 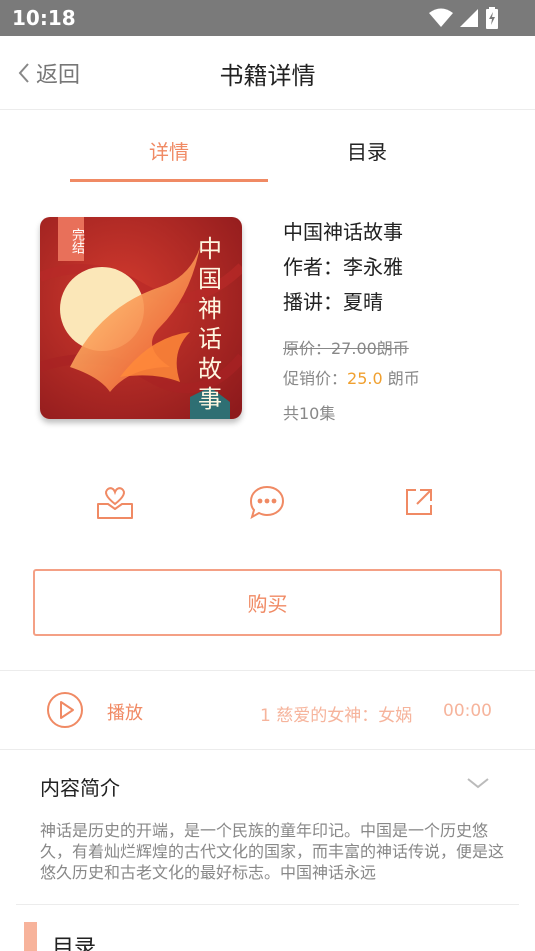 I want to click on player-row: 播放 1 慈爱的女神：女娲 00:00, so click(x=267, y=710).